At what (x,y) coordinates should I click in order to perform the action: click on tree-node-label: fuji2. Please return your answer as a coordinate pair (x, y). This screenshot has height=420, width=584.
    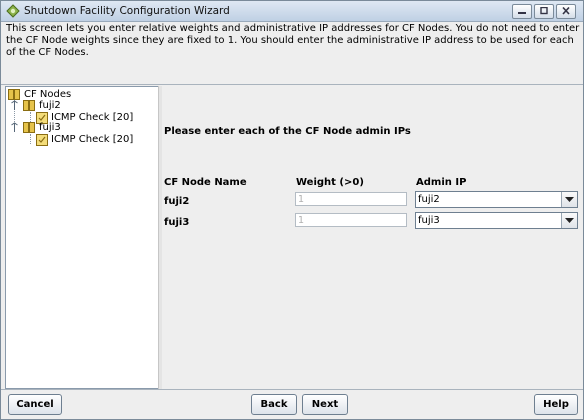
    Looking at the image, I should click on (50, 105).